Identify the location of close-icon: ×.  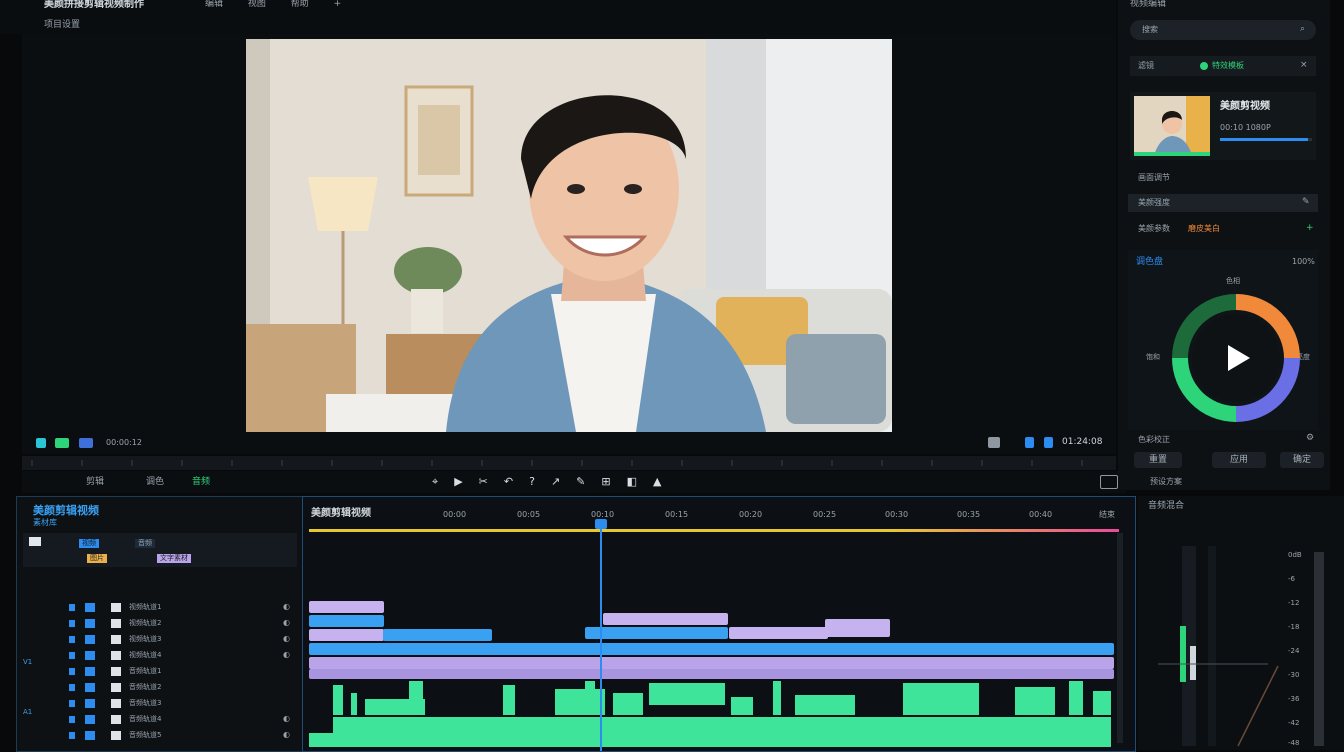
(1304, 65).